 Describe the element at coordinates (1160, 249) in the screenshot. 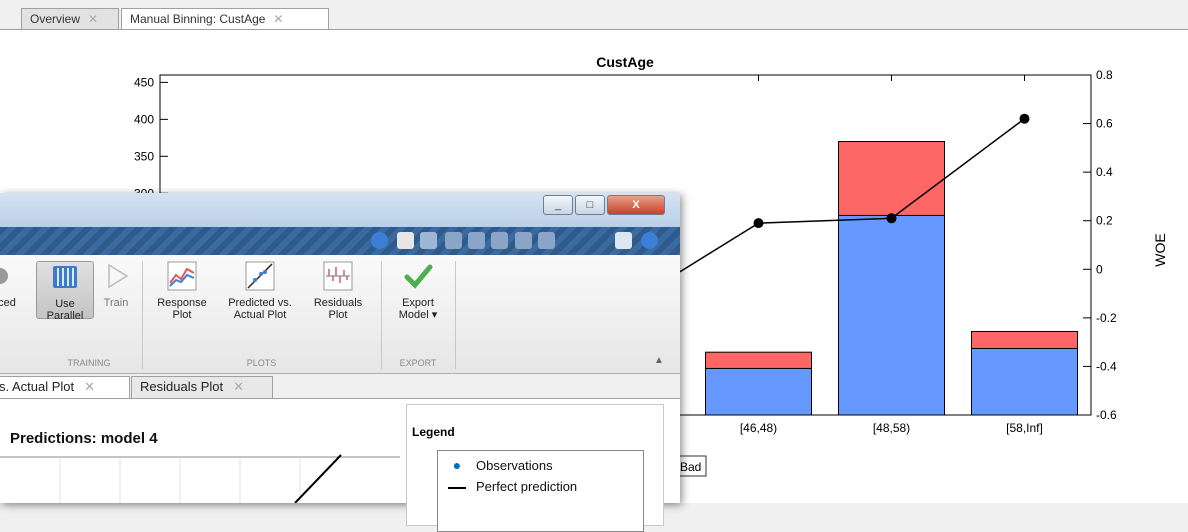

I see `right-axis-label: WOE` at that location.